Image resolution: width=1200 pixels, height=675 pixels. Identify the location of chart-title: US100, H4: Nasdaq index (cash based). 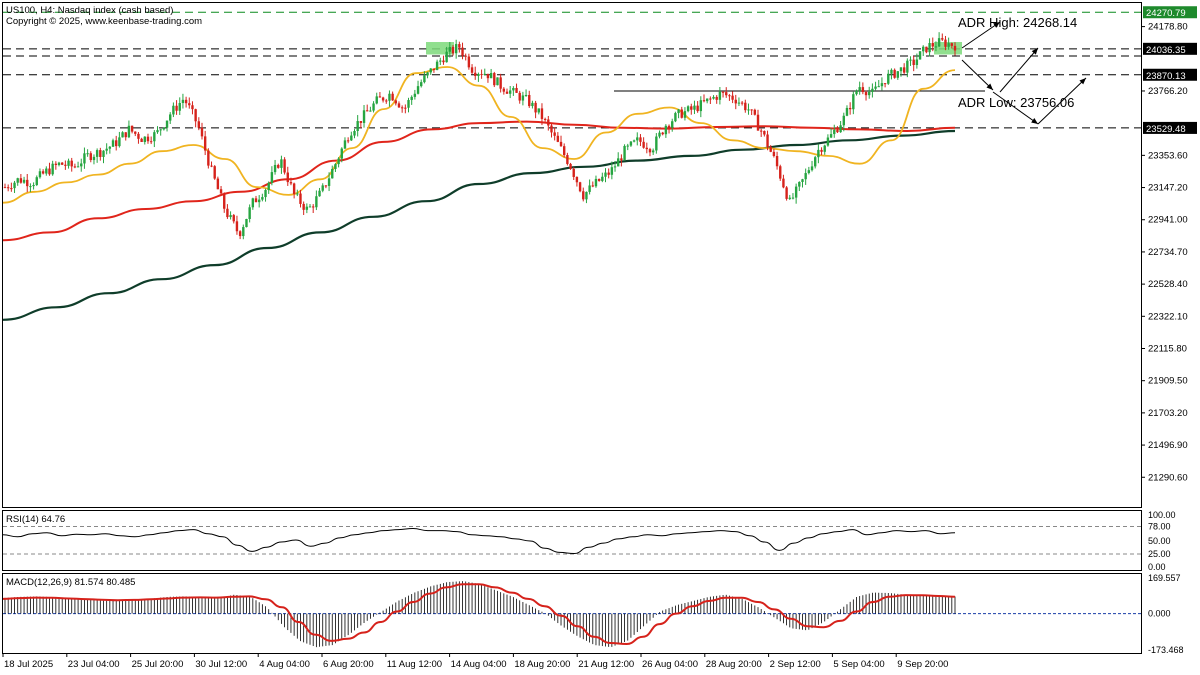
(89, 10).